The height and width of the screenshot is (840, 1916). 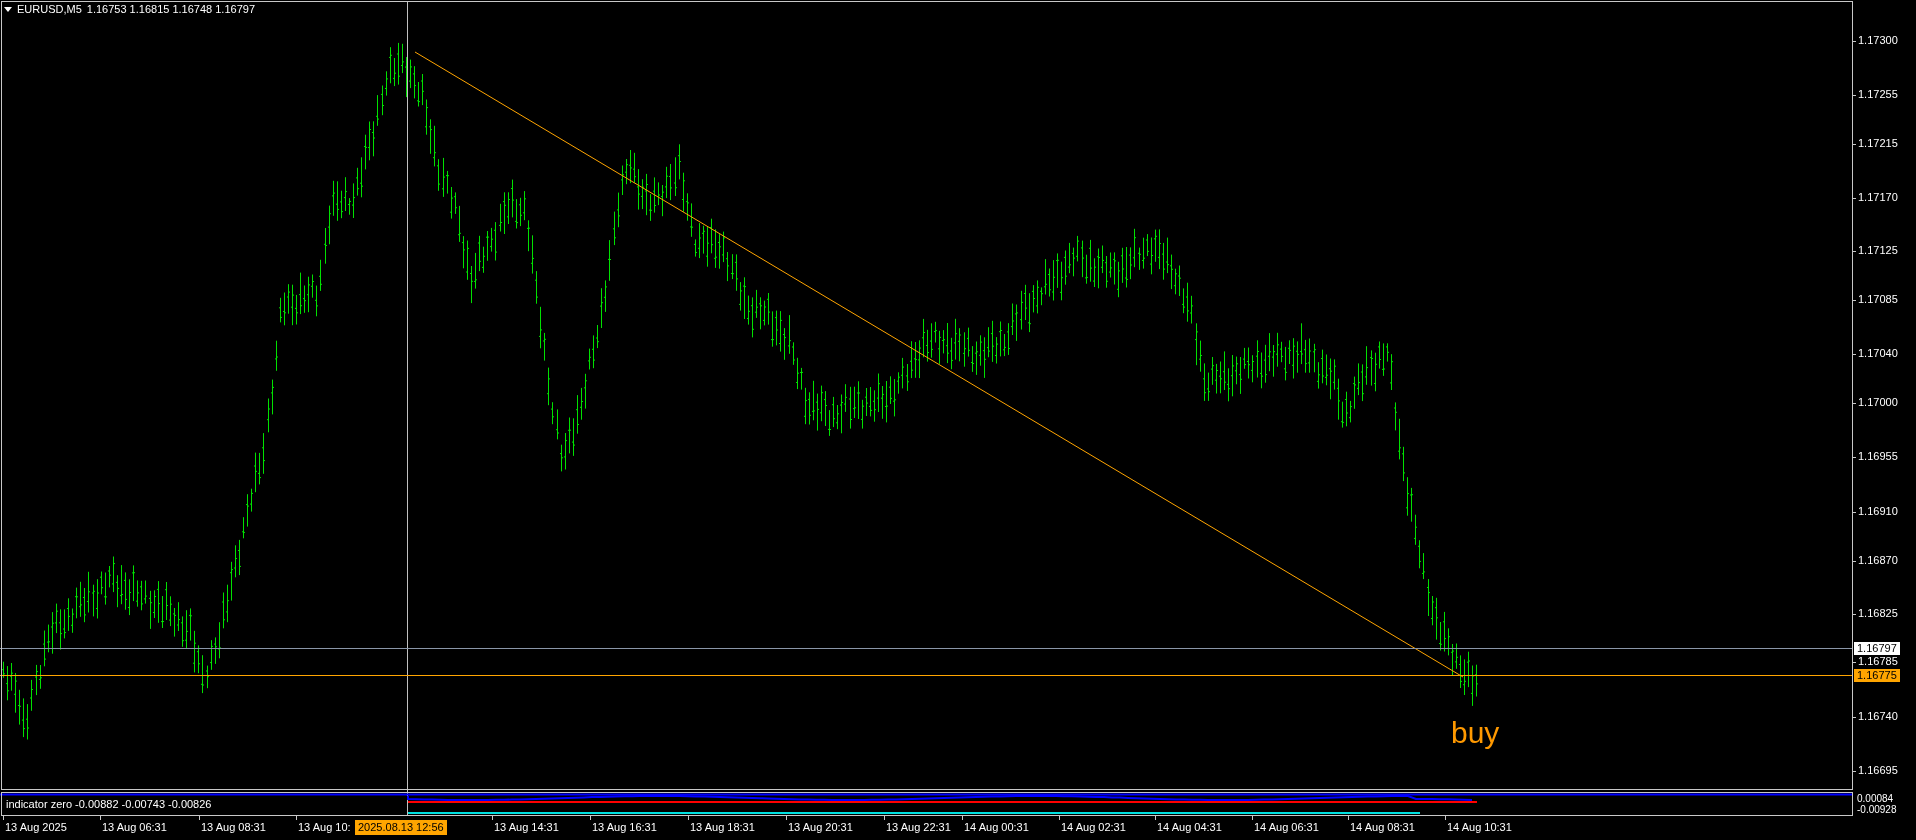 What do you see at coordinates (1878, 456) in the screenshot?
I see `price-label: 1.16955` at bounding box center [1878, 456].